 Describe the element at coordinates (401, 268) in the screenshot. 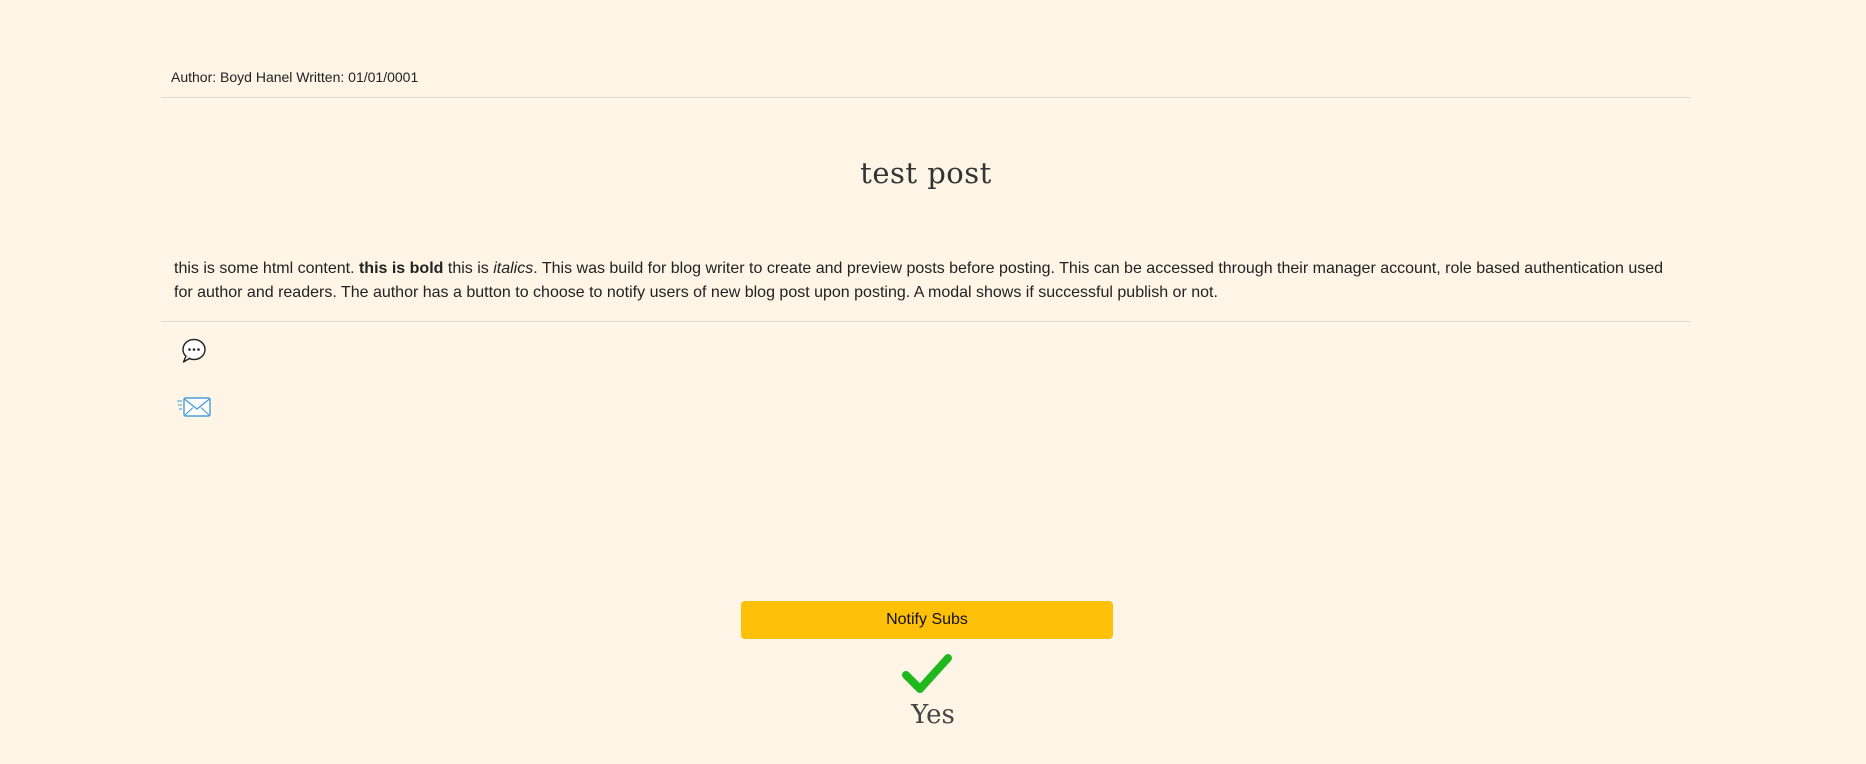

I see `content-bold: this is bold` at that location.